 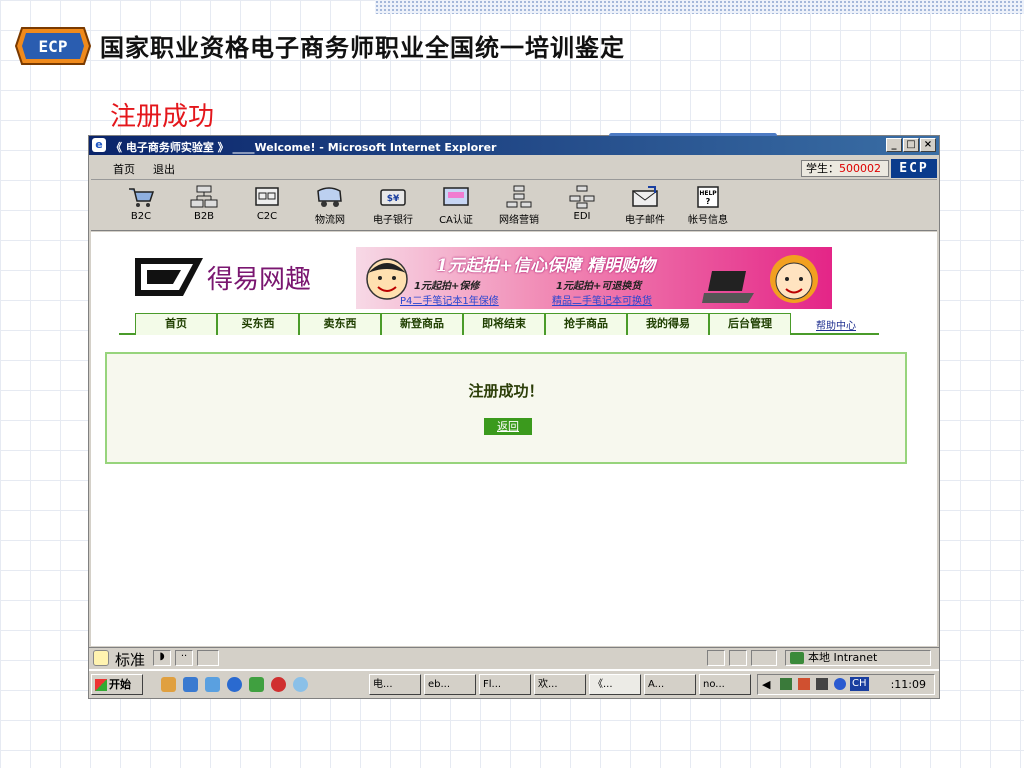 What do you see at coordinates (504, 324) in the screenshot?
I see `tab-ending-soon: 即将结束` at bounding box center [504, 324].